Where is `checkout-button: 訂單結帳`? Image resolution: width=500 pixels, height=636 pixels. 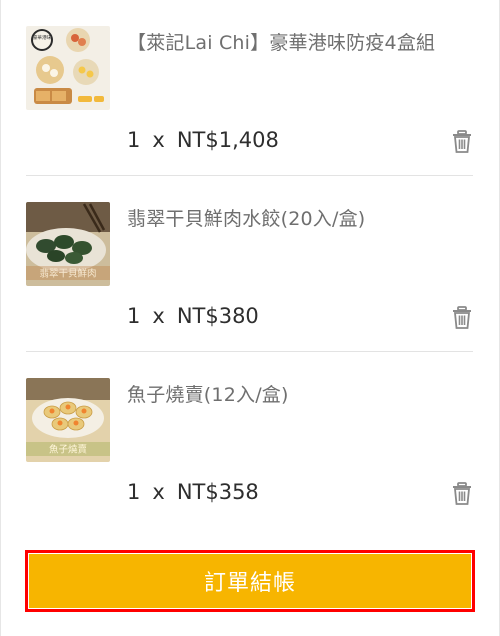
checkout-button: 訂單結帳 is located at coordinates (250, 581).